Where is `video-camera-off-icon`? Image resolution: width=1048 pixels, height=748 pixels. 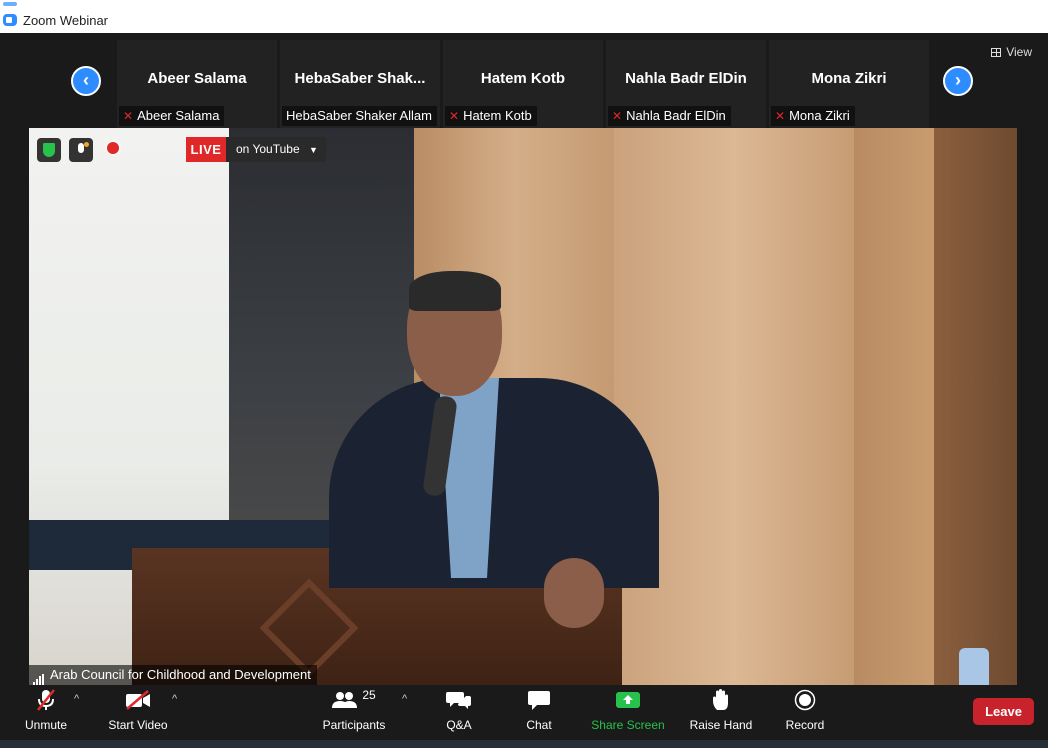 video-camera-off-icon is located at coordinates (138, 700).